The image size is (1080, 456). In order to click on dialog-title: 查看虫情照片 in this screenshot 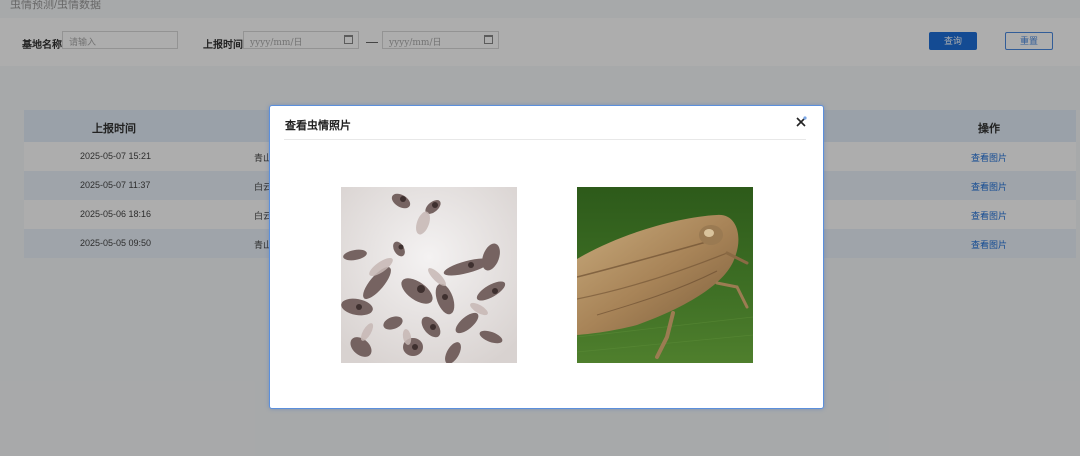, I will do `click(318, 125)`.